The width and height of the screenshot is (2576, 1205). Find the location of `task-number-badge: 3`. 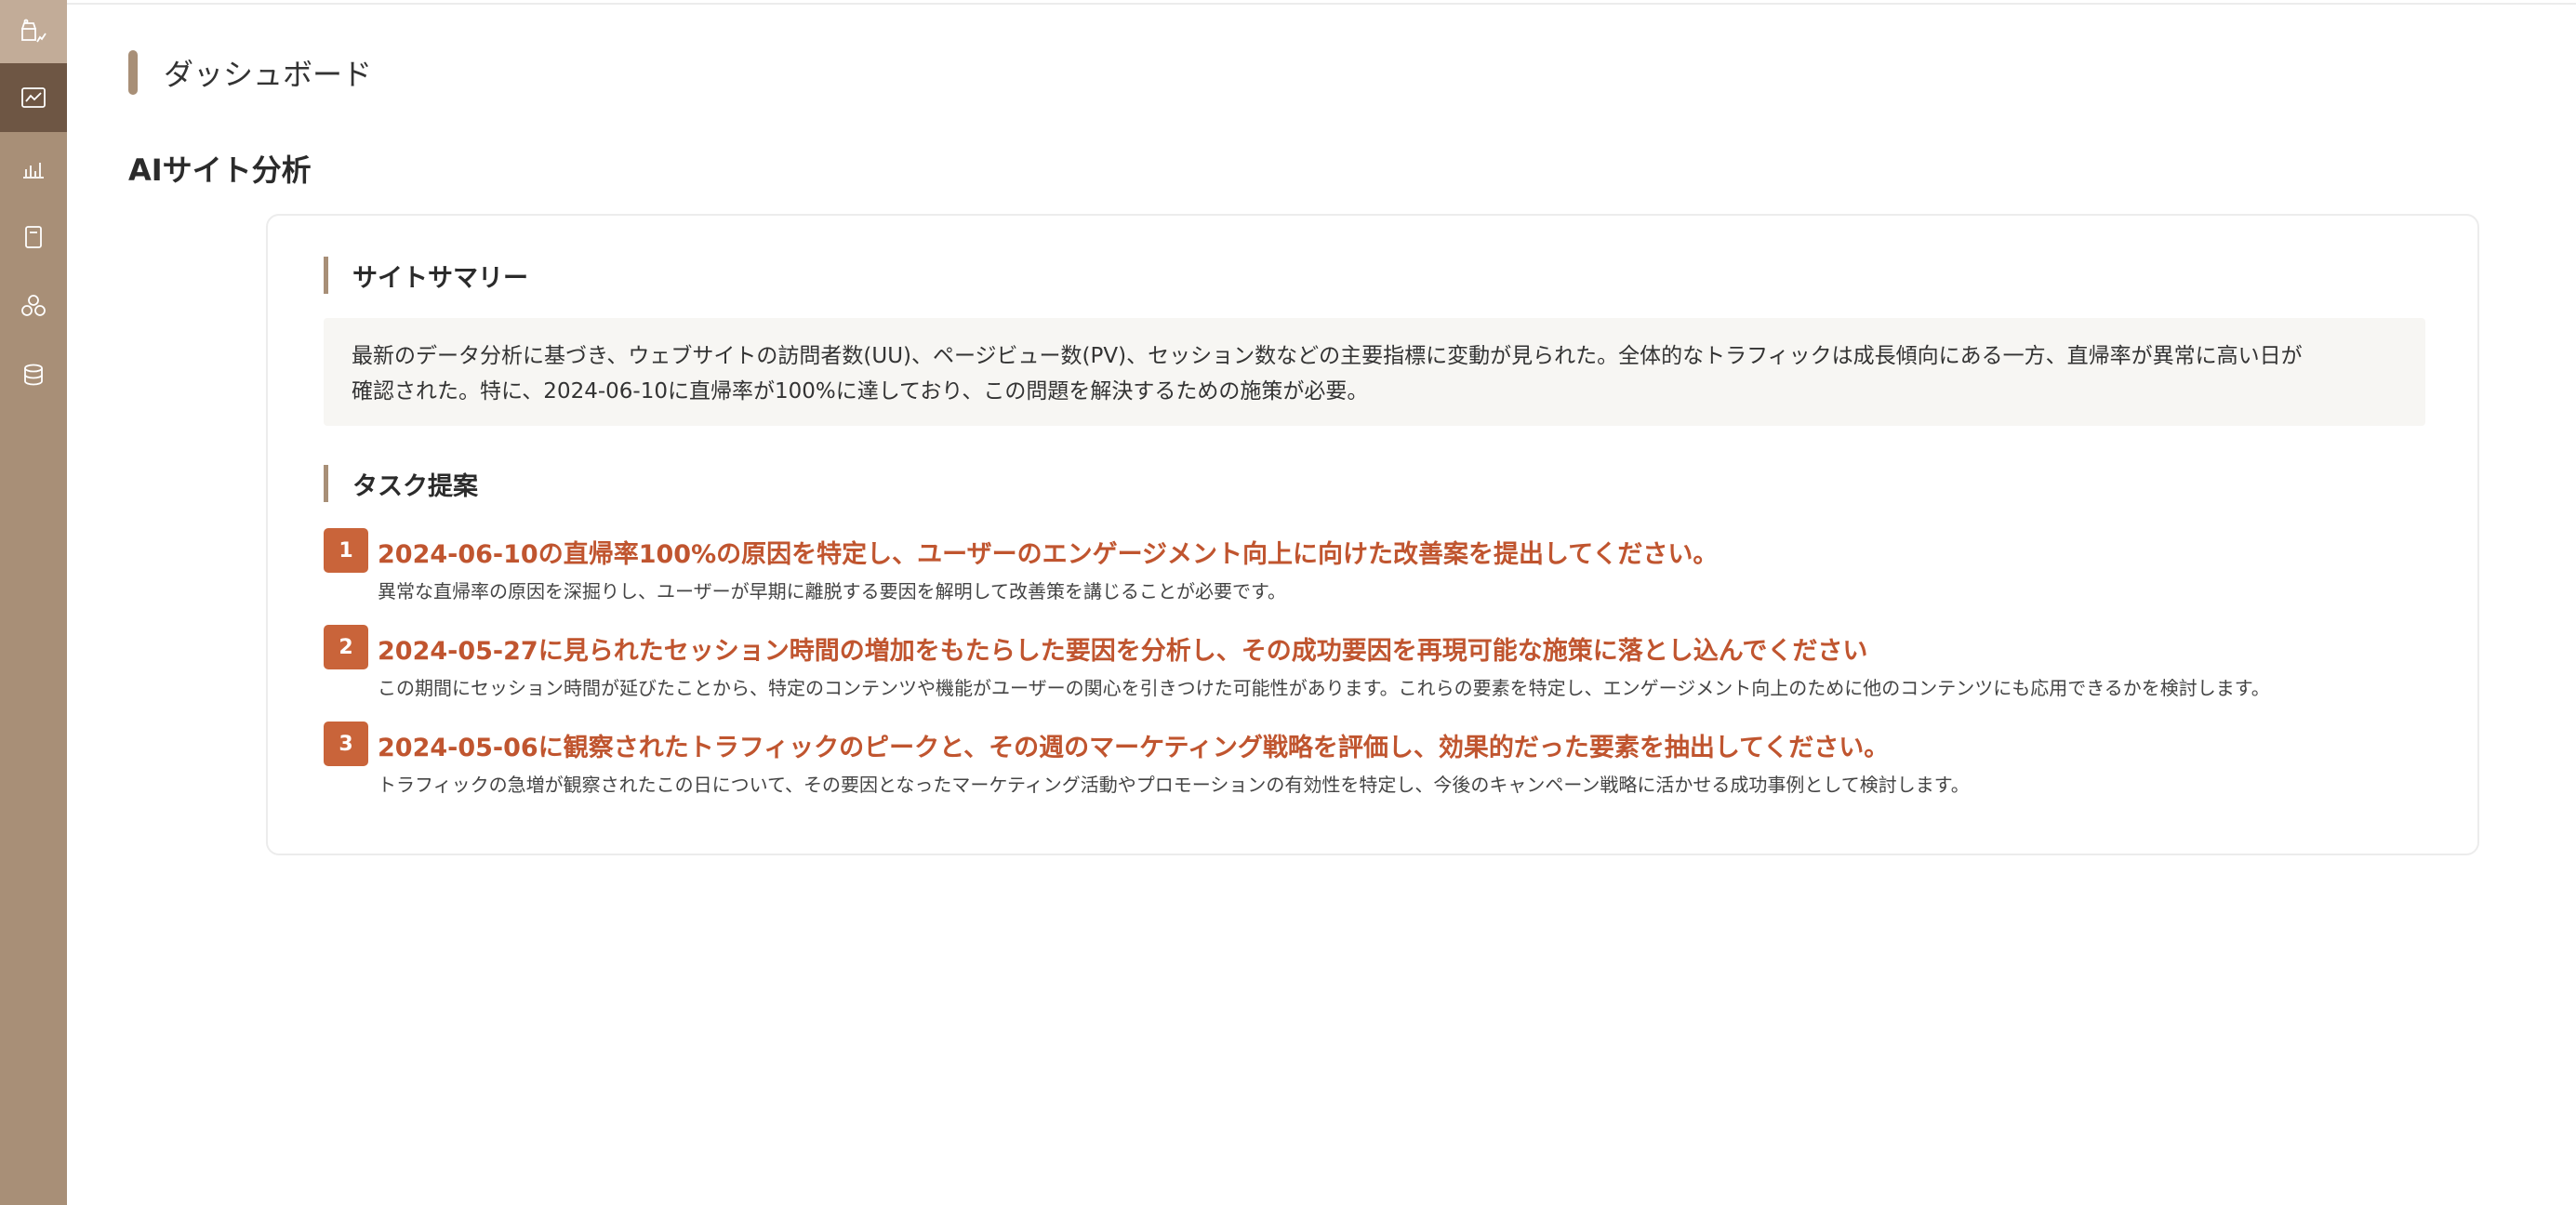

task-number-badge: 3 is located at coordinates (346, 744).